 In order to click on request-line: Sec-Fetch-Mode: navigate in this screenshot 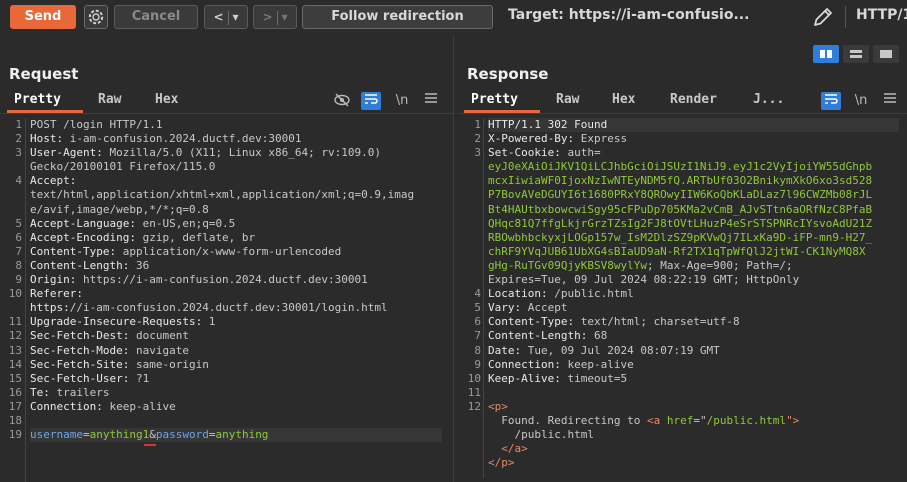, I will do `click(109, 350)`.